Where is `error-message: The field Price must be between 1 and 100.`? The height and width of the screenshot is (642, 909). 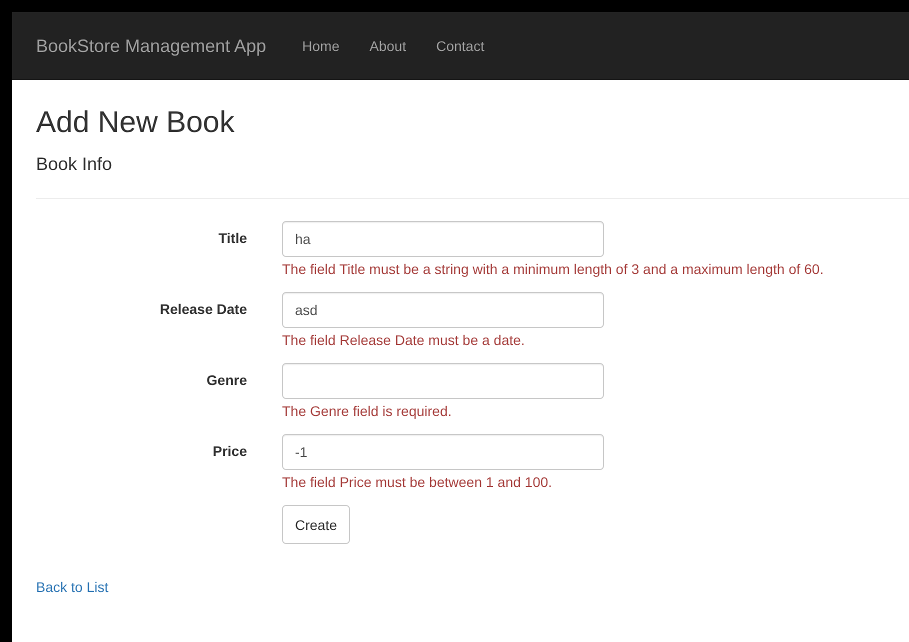
error-message: The field Price must be between 1 and 100. is located at coordinates (418, 482).